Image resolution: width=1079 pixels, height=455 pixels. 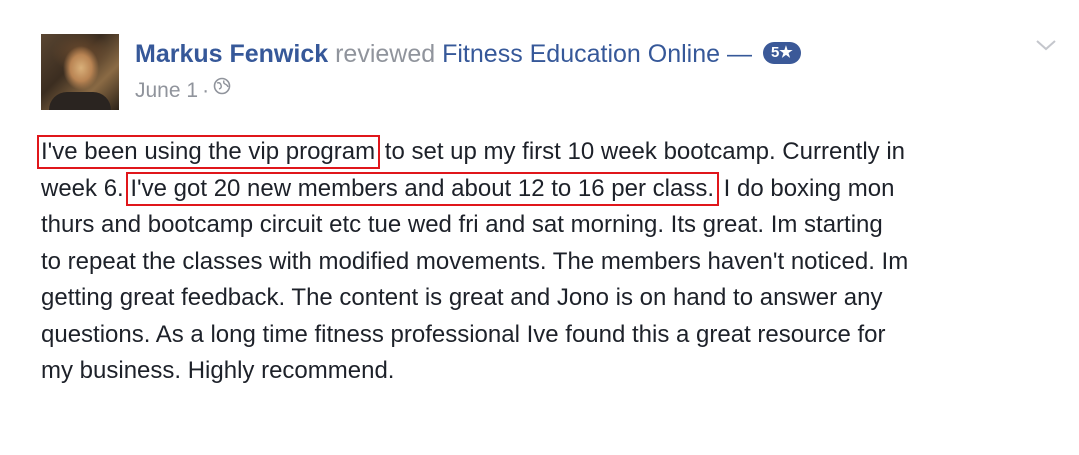 What do you see at coordinates (166, 90) in the screenshot?
I see `post-date: June 1` at bounding box center [166, 90].